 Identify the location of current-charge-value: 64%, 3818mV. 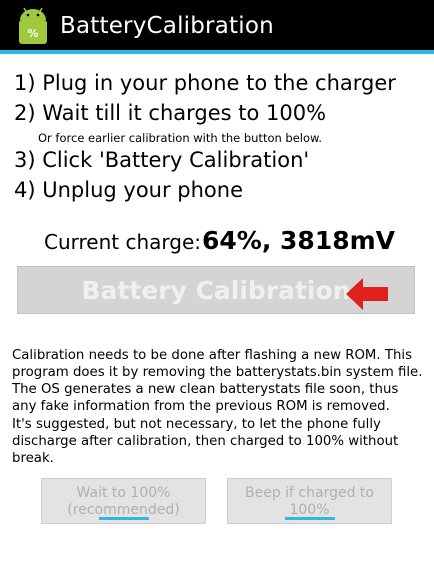
(299, 240).